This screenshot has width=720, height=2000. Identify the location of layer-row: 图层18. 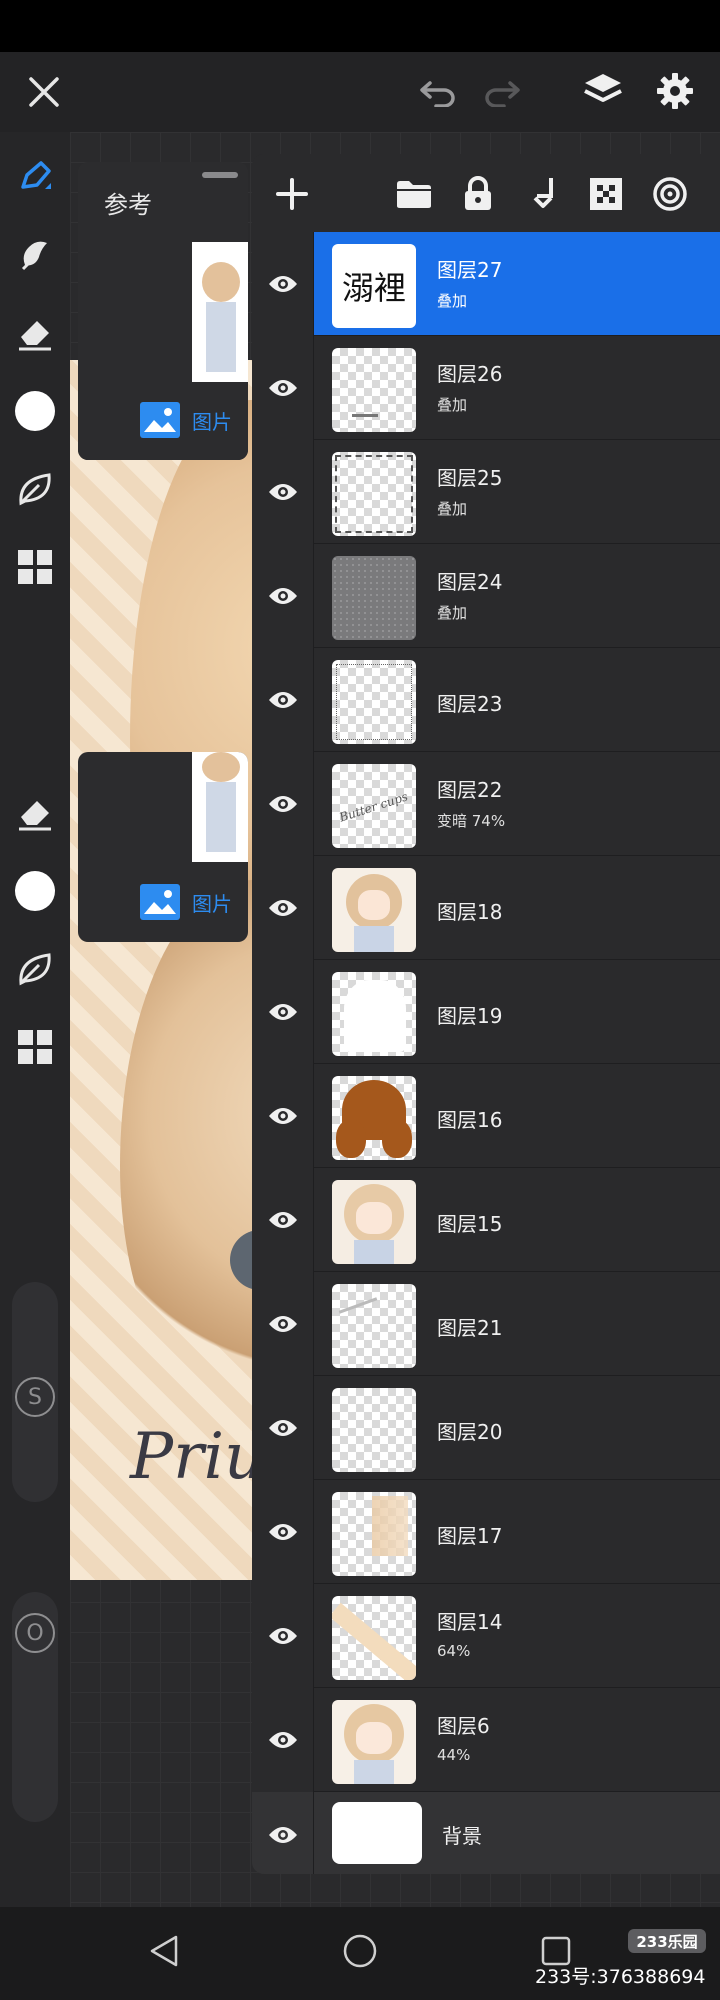
(486, 908).